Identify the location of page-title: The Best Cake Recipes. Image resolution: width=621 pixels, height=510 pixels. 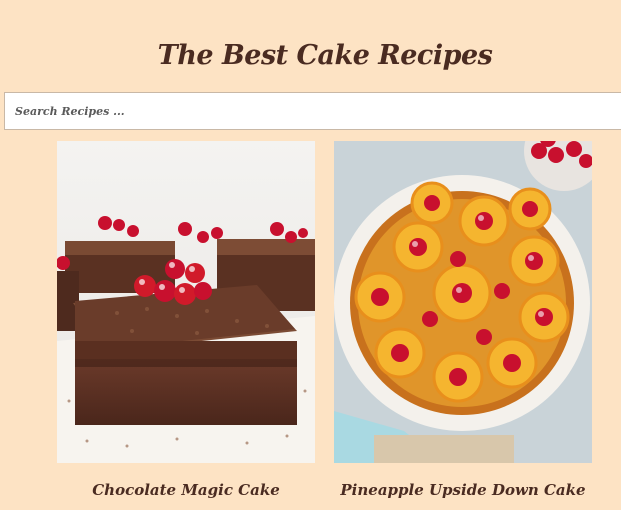
(325, 56).